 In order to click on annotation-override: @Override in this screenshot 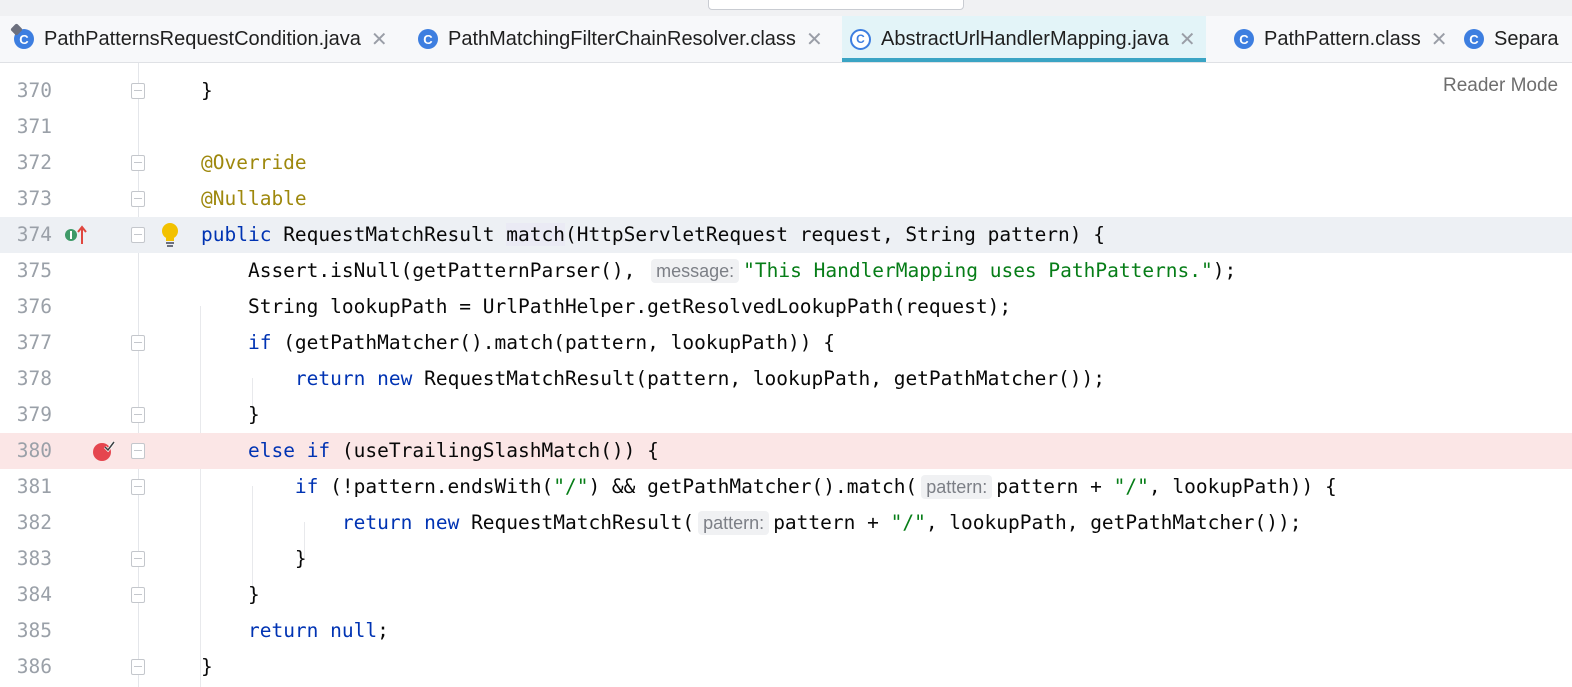, I will do `click(254, 162)`.